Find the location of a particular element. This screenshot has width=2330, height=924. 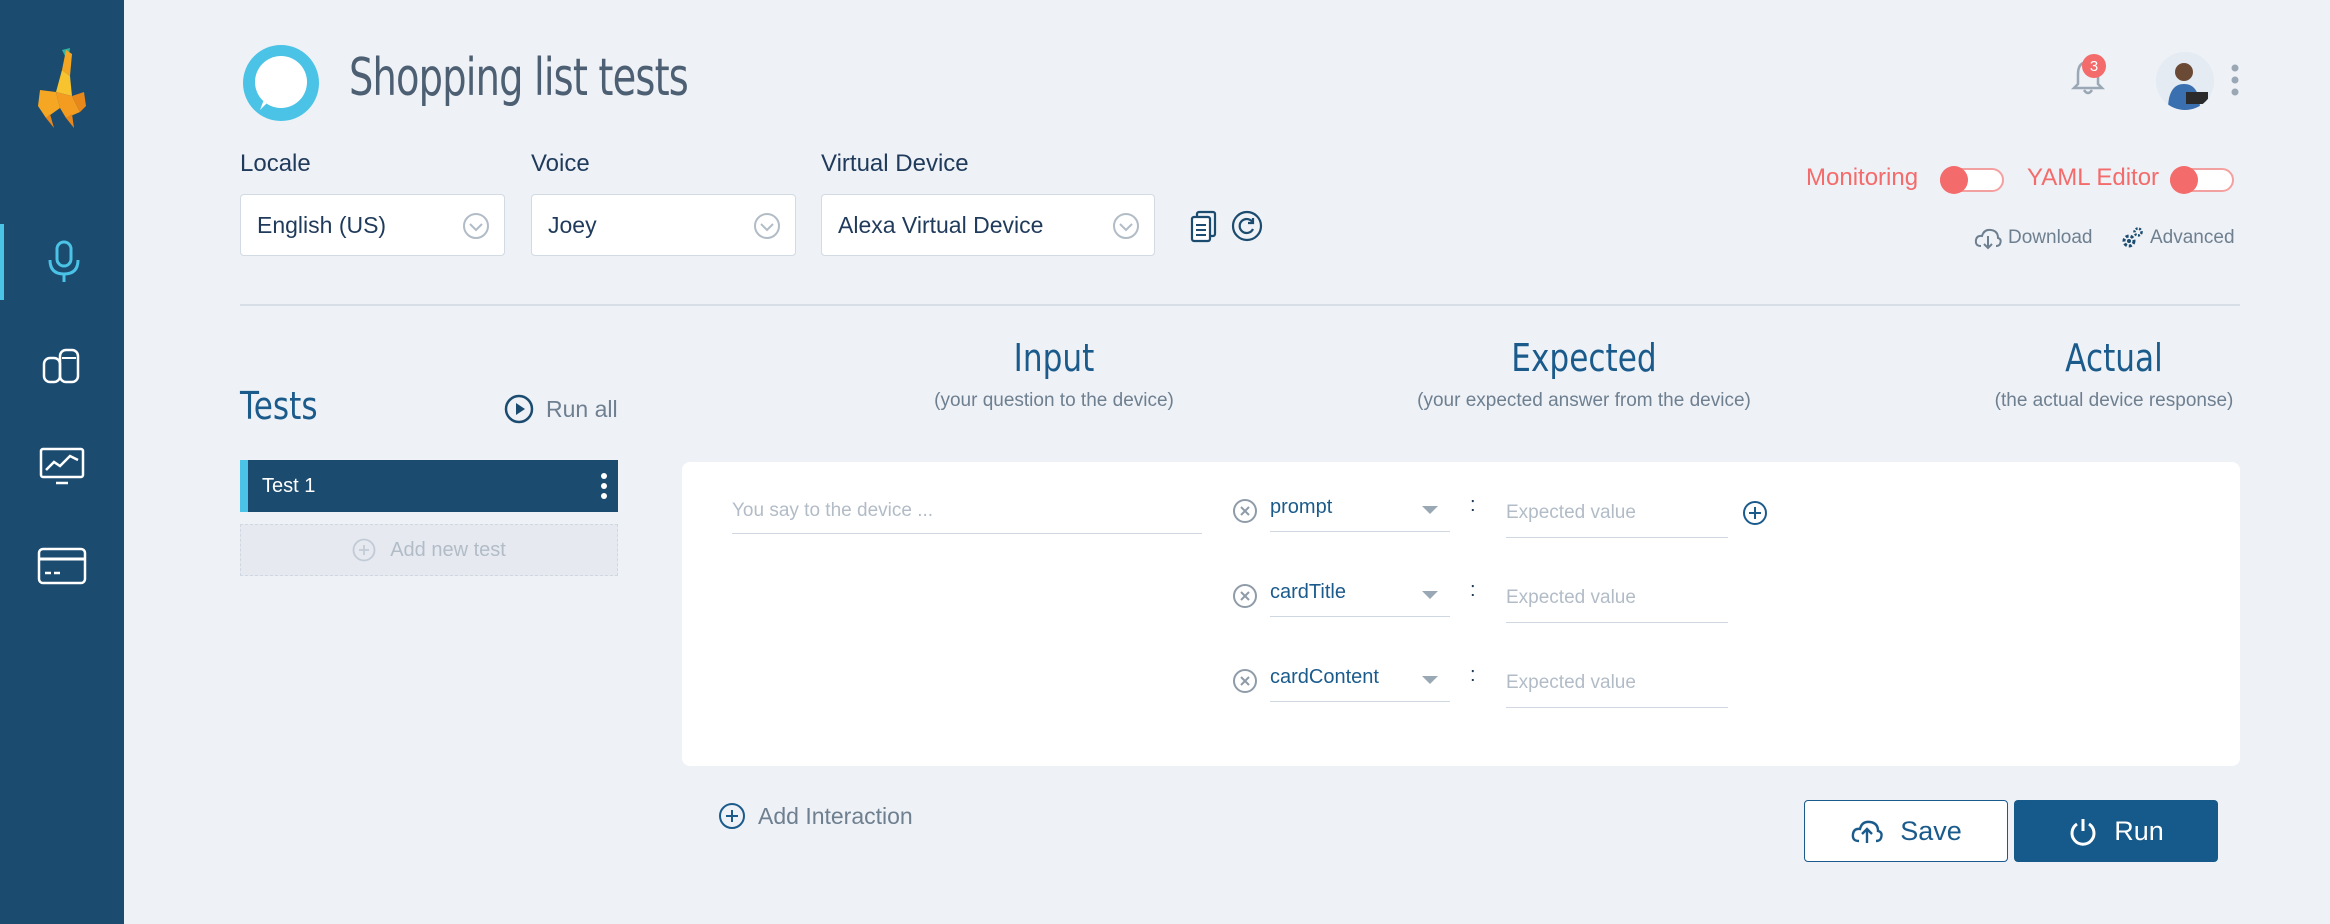

refresh-icon is located at coordinates (1247, 226).